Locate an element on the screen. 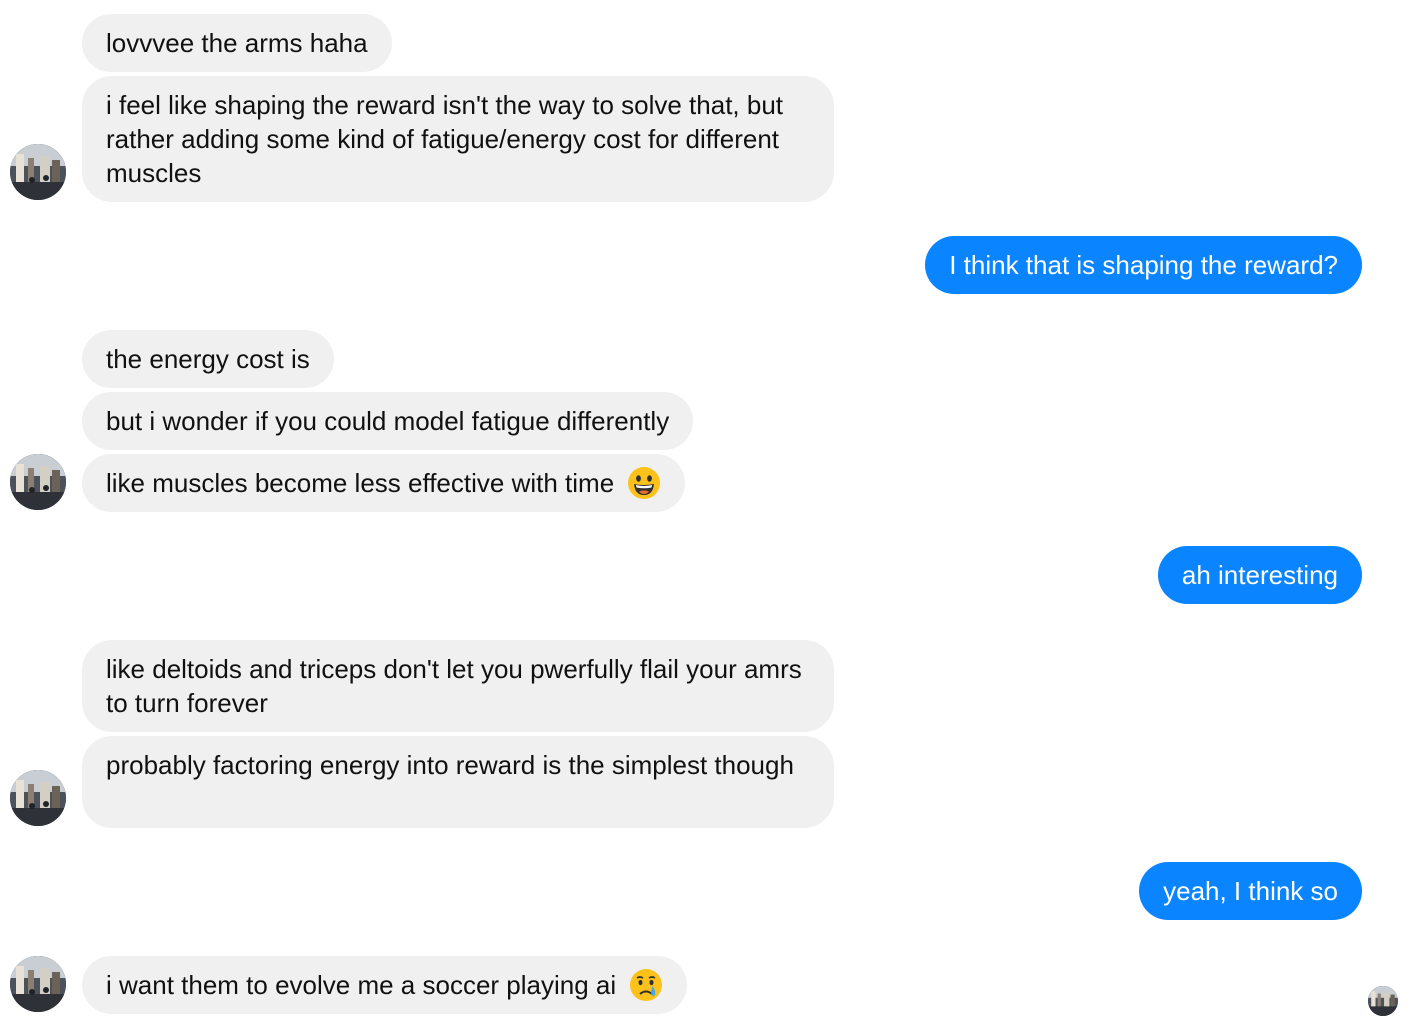 This screenshot has width=1412, height=1036. message-text: yeah, I think so is located at coordinates (1250, 891).